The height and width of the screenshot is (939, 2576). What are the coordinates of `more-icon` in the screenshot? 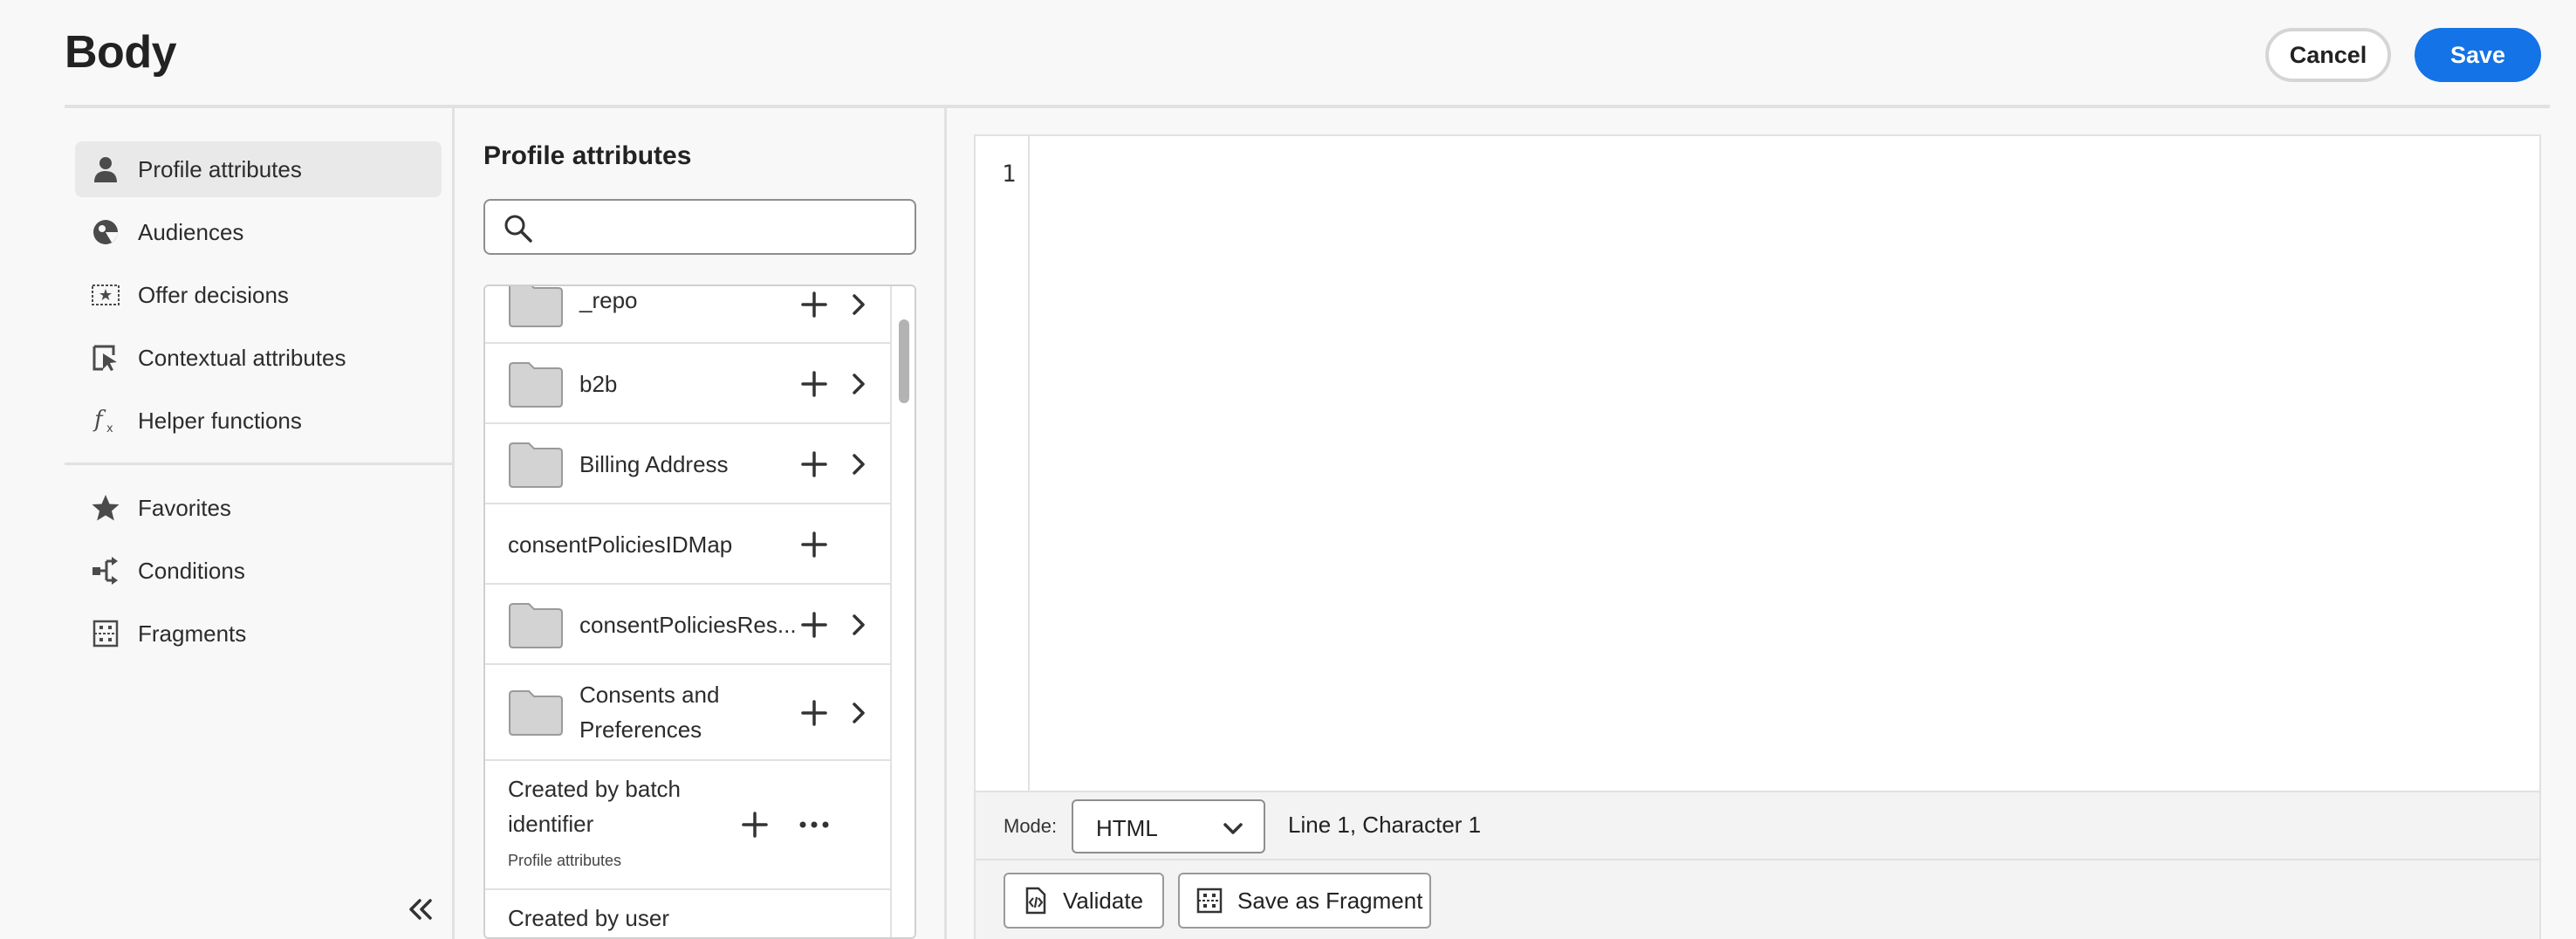 It's located at (815, 825).